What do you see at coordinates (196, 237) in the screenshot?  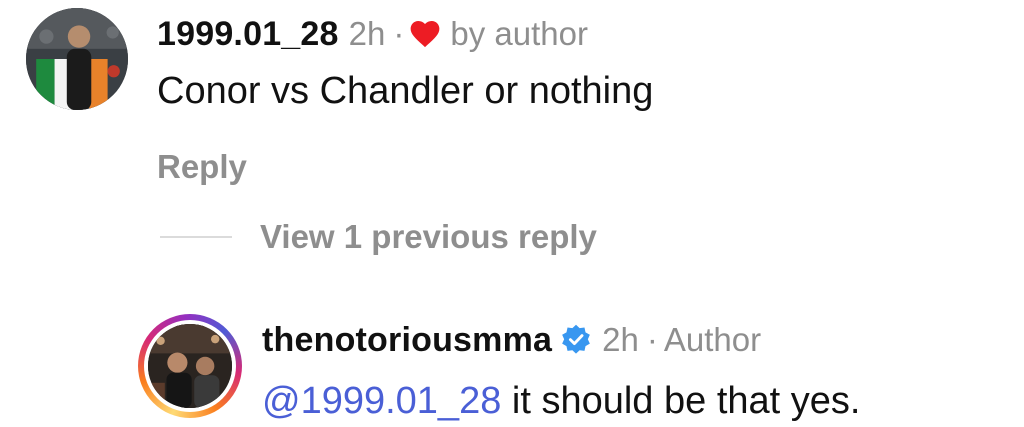 I see `thread-divider-line` at bounding box center [196, 237].